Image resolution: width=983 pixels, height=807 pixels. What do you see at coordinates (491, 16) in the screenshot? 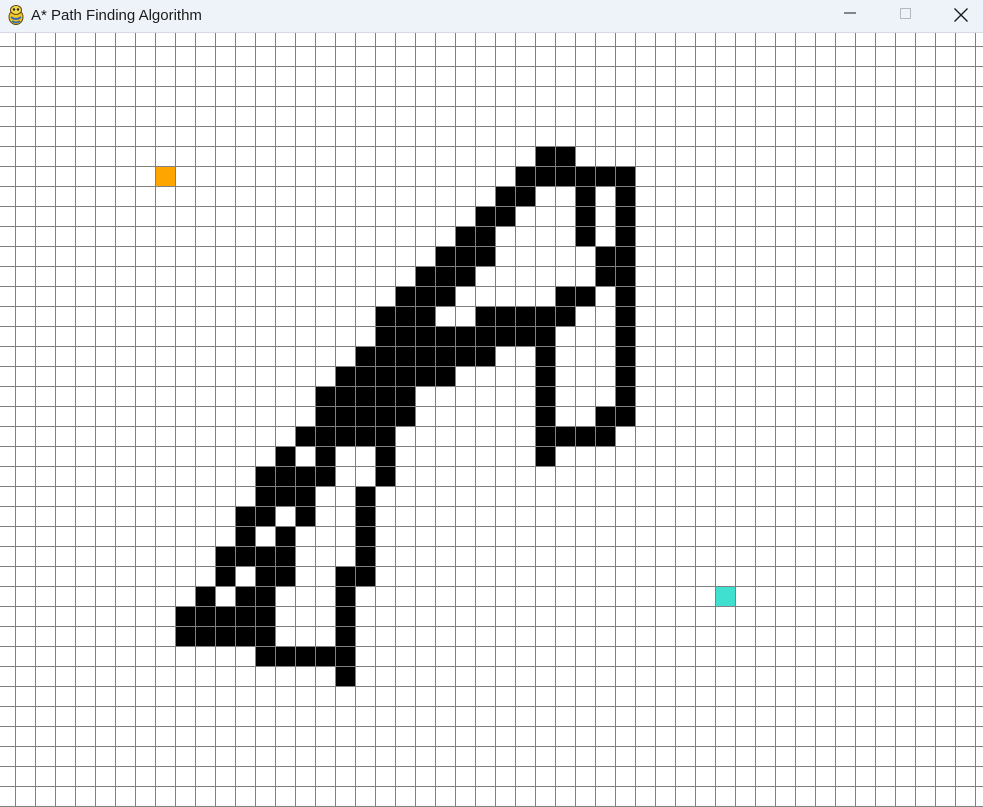
I see `window-titlebar: A* Path Finding Algorithm` at bounding box center [491, 16].